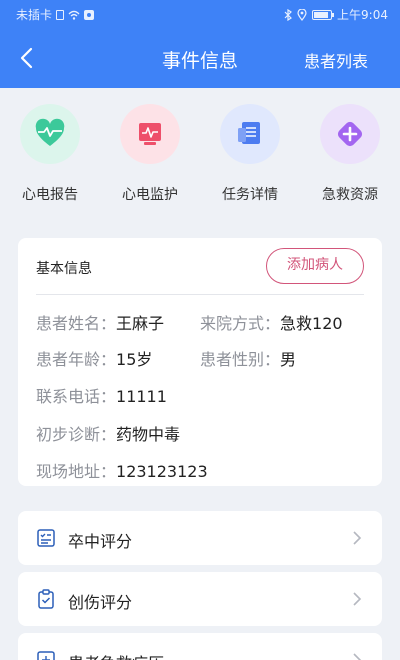  I want to click on field-value: 15岁, so click(134, 359).